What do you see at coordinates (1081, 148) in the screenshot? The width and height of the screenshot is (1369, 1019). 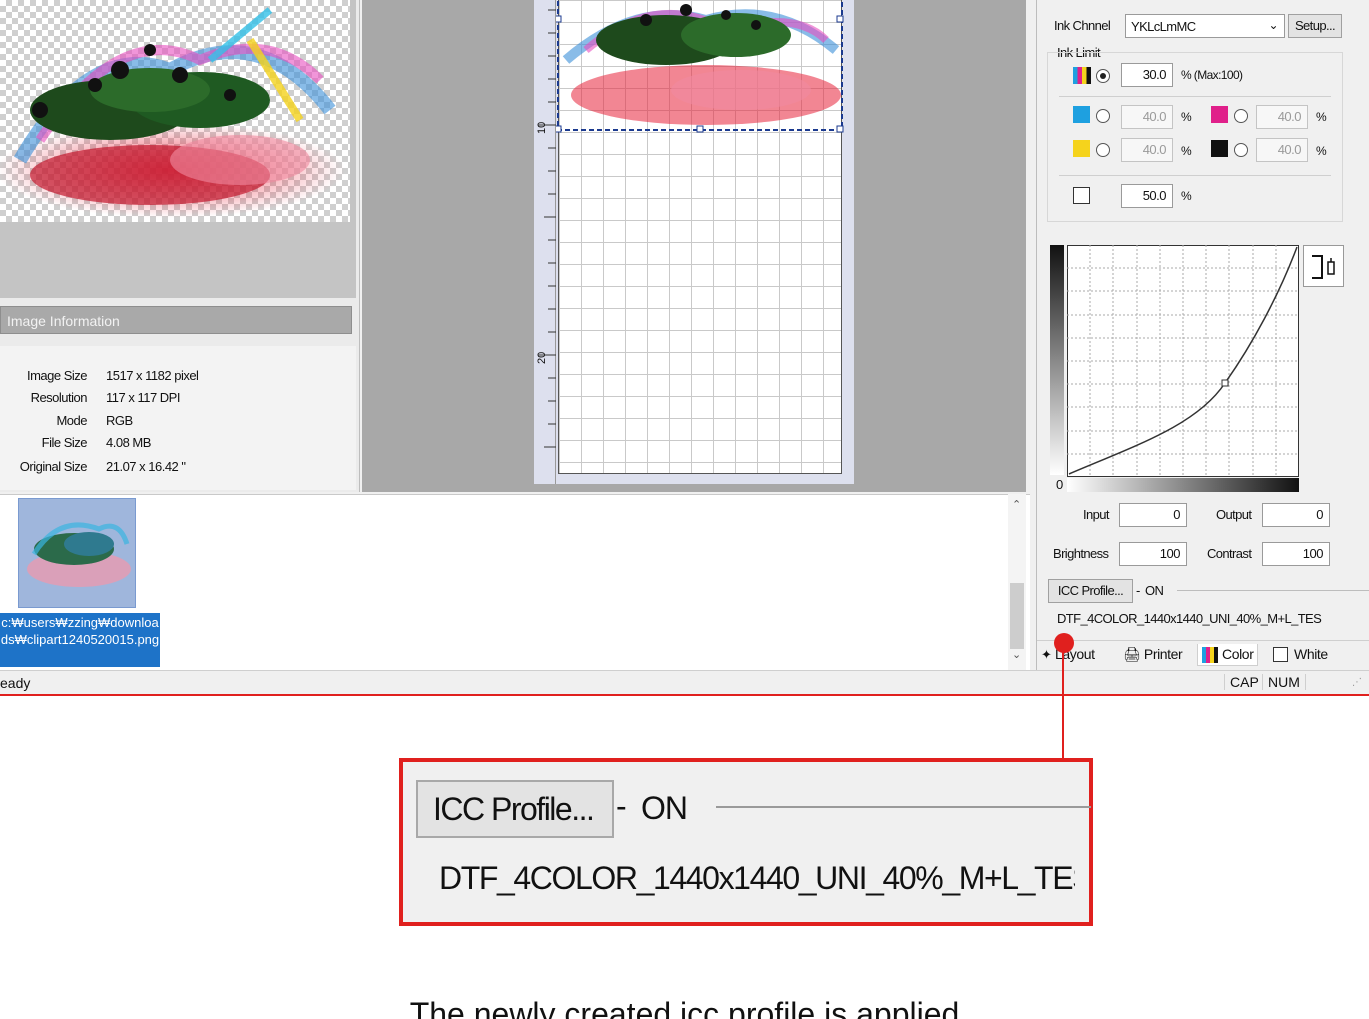 I see `yellow-swatch-icon` at bounding box center [1081, 148].